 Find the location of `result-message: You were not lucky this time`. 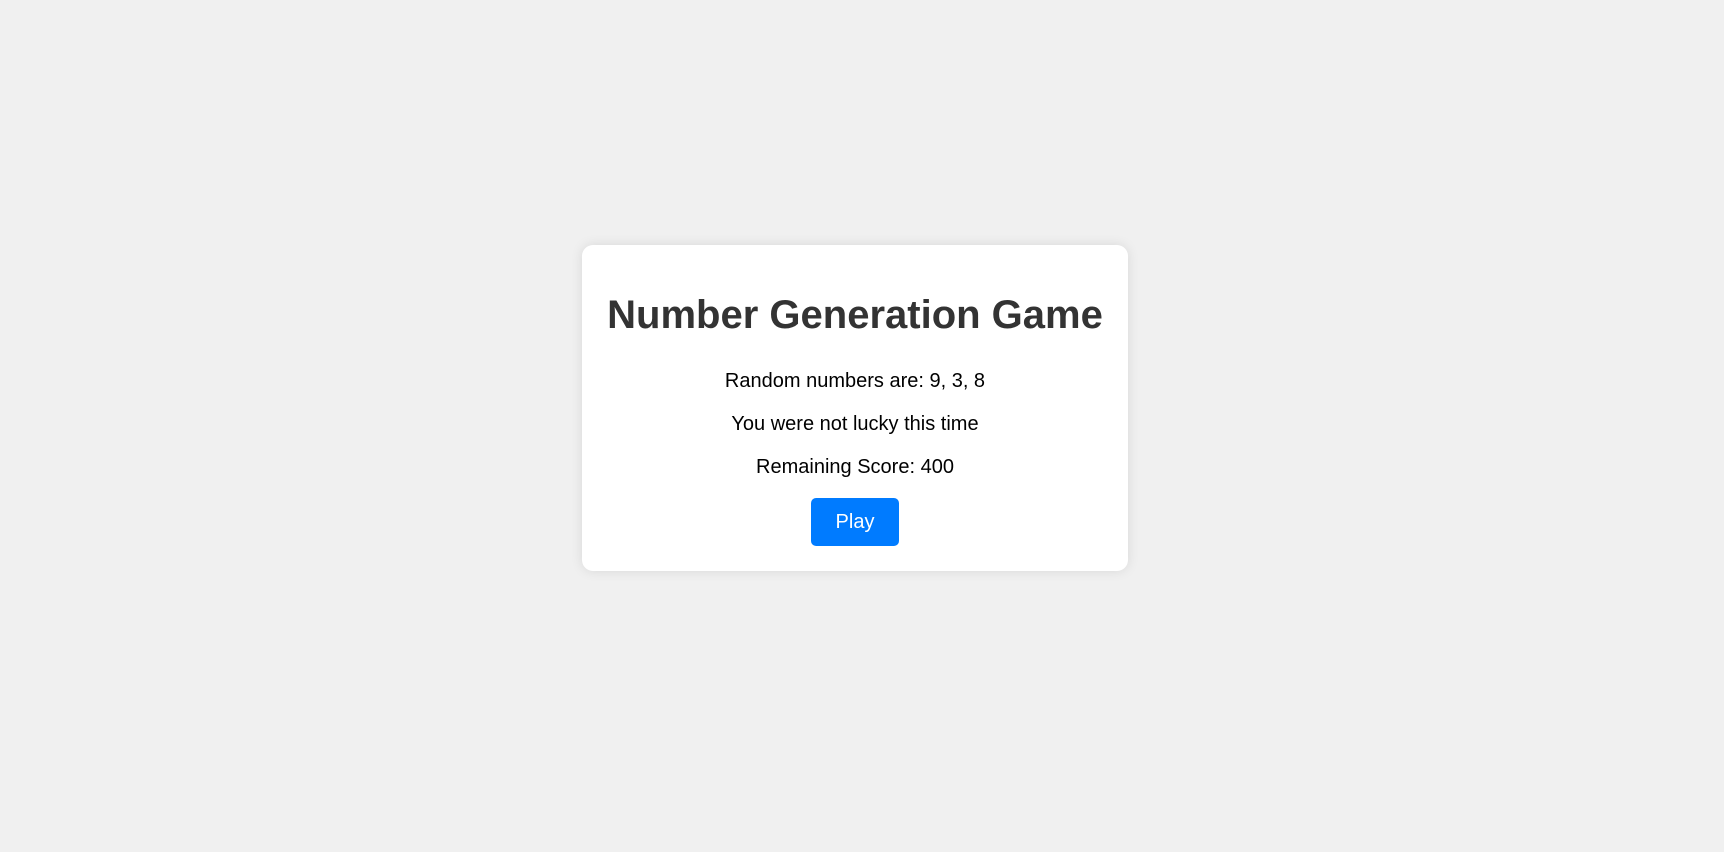

result-message: You were not lucky this time is located at coordinates (855, 424).